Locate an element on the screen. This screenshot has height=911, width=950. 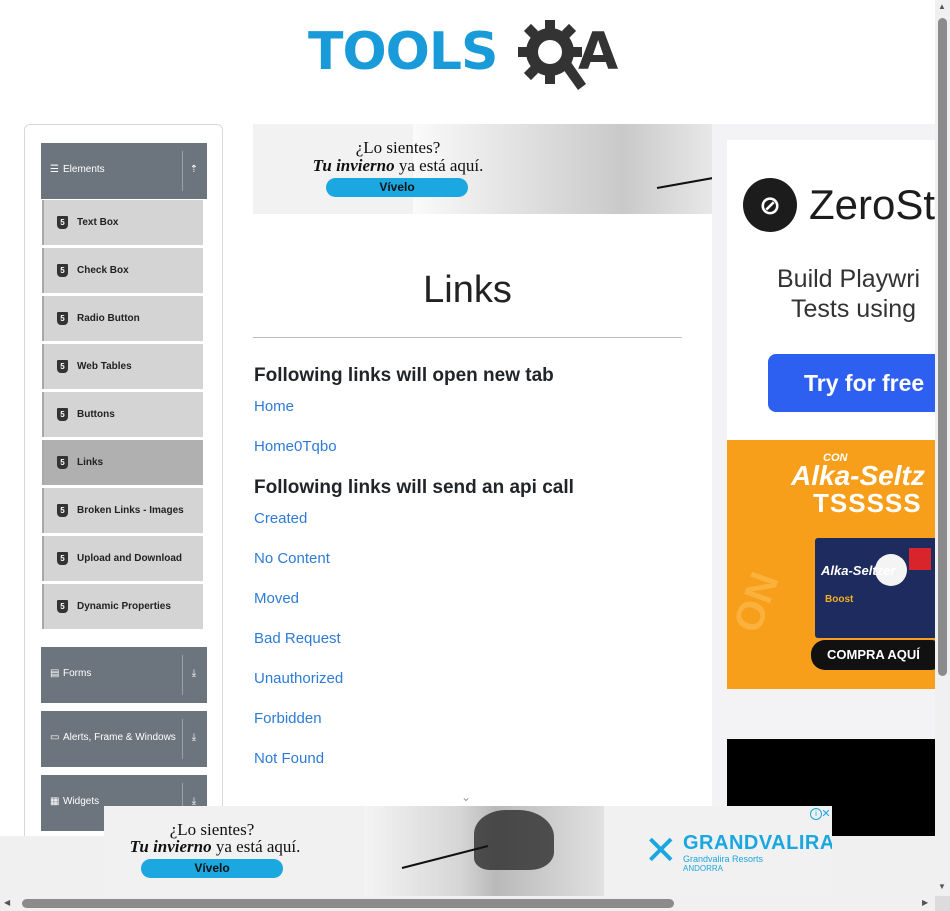
link-home: Home is located at coordinates (274, 407).